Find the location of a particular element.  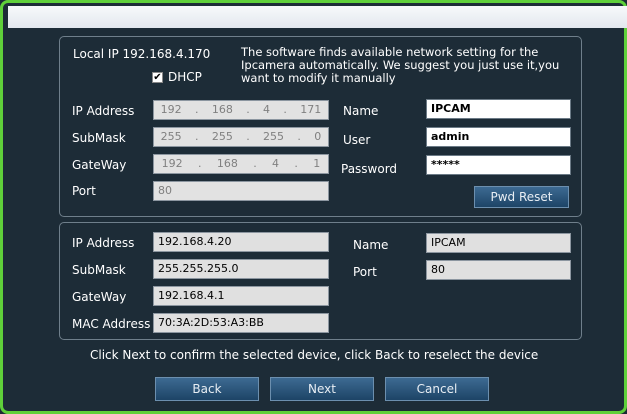

title-bar is located at coordinates (317, 17).